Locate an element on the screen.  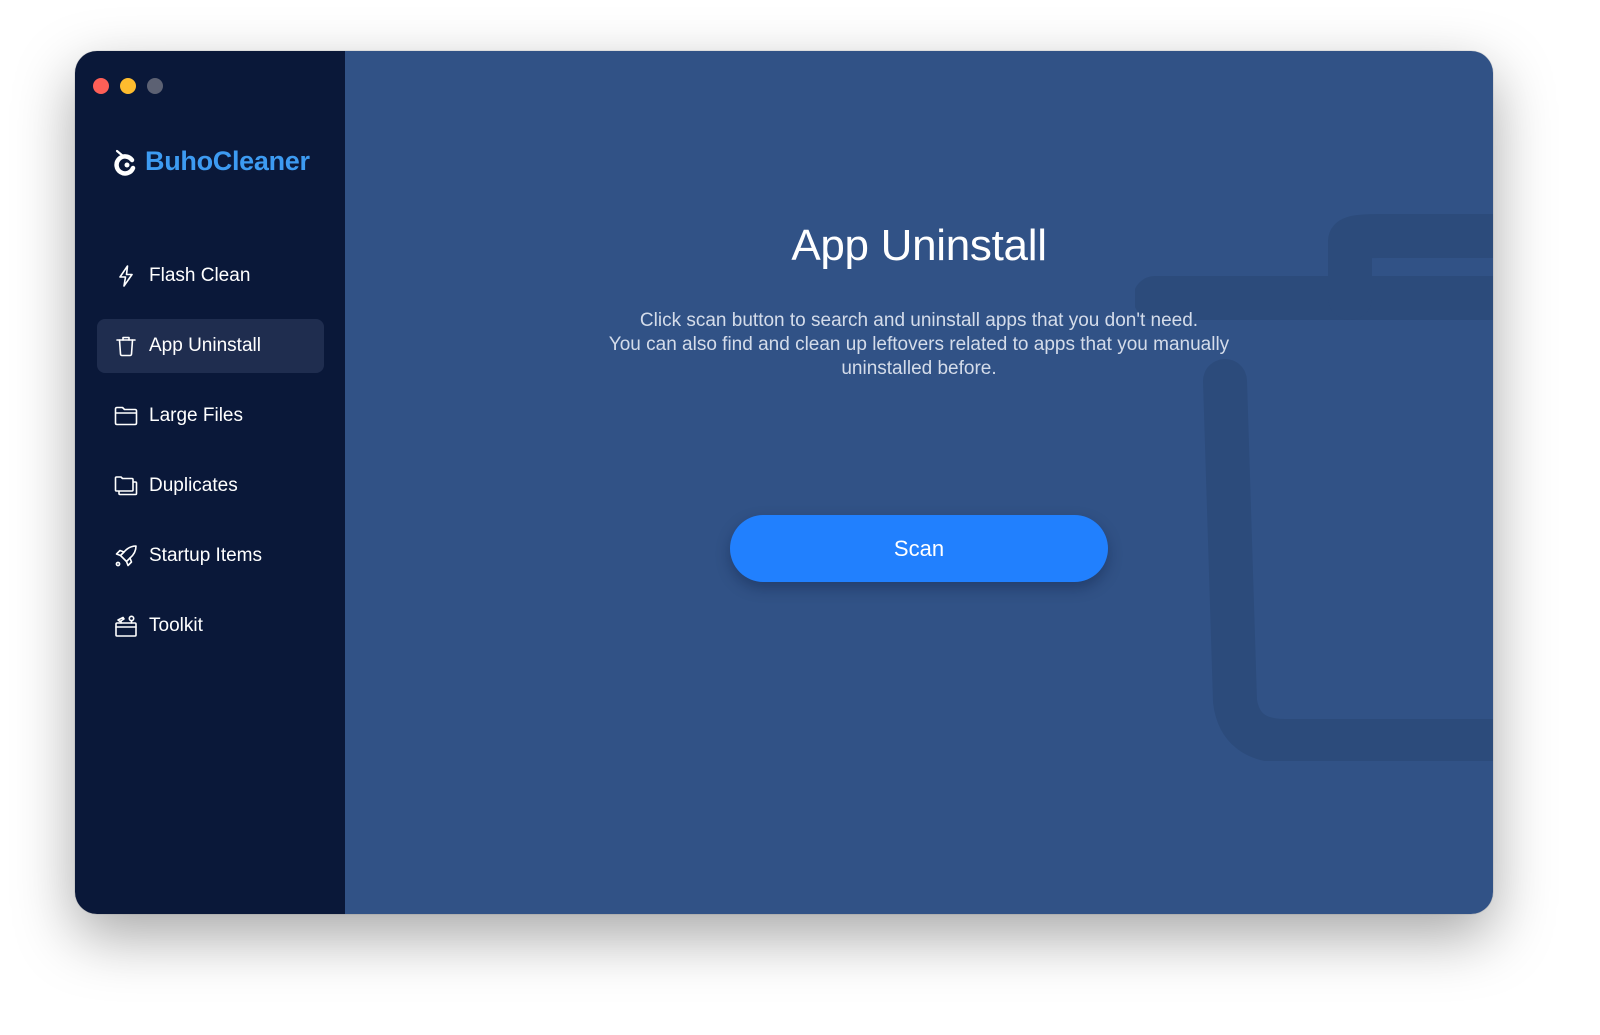
toolbox-icon is located at coordinates (126, 626).